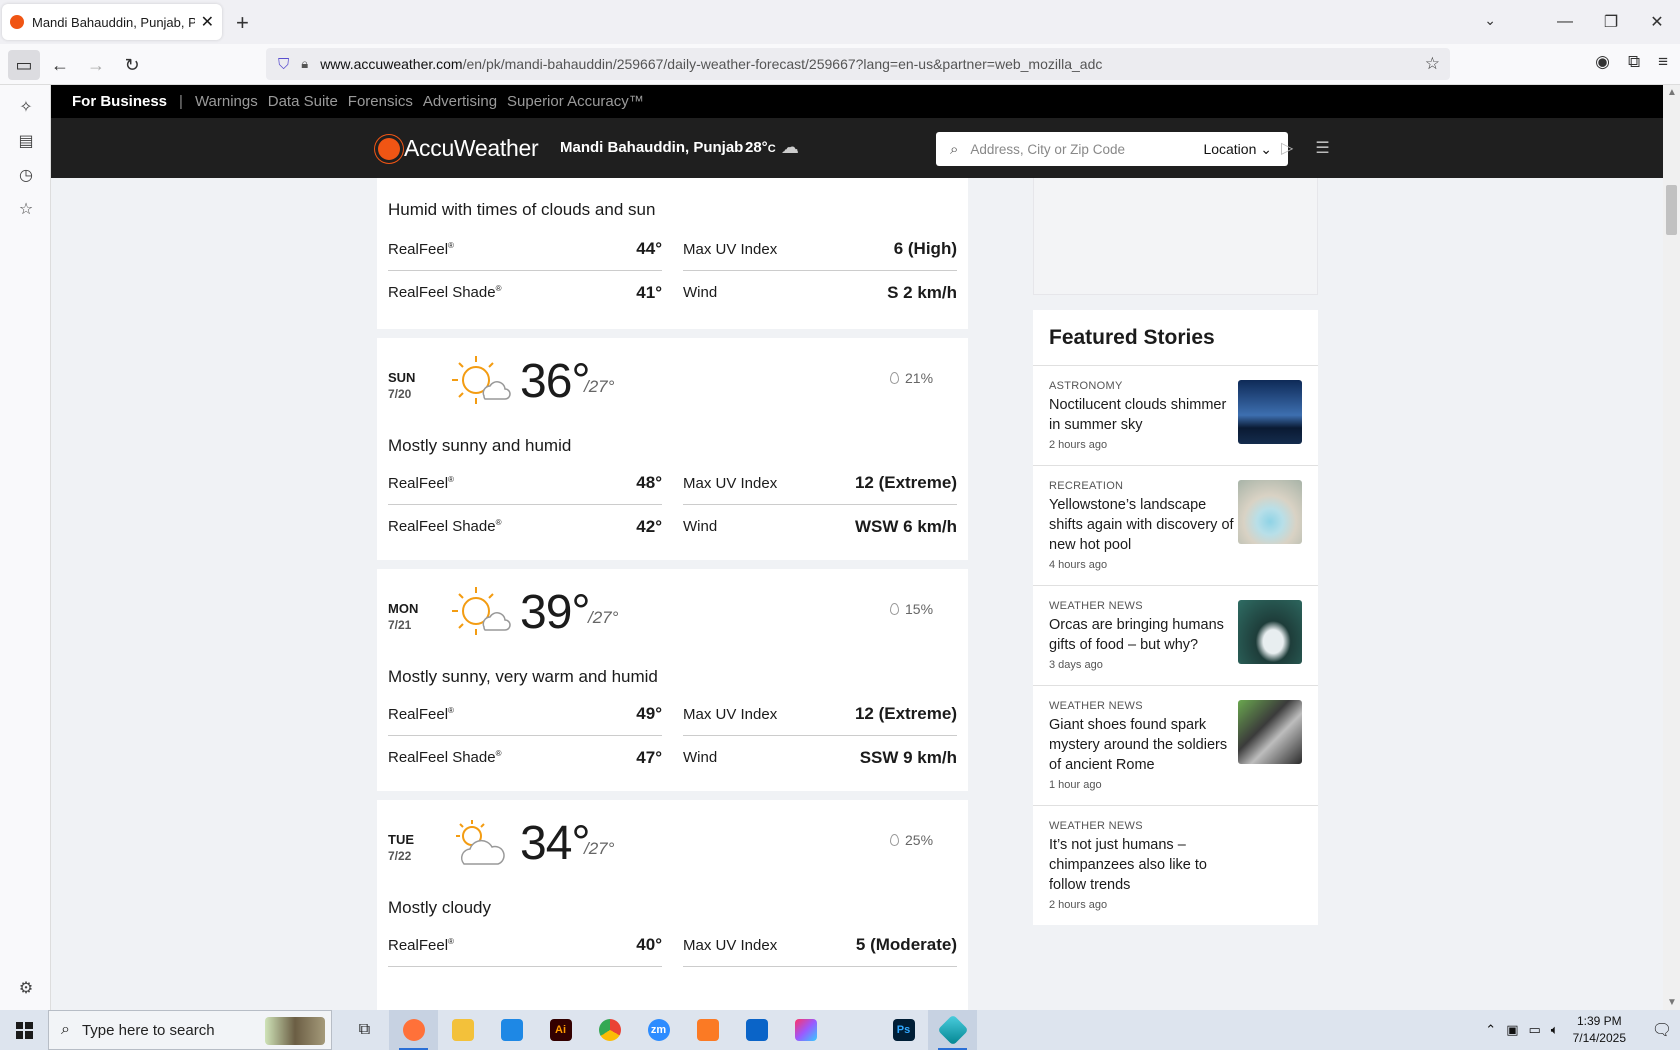 The image size is (1680, 1050). Describe the element at coordinates (207, 22) in the screenshot. I see `close-tab-icon: ✕` at that location.